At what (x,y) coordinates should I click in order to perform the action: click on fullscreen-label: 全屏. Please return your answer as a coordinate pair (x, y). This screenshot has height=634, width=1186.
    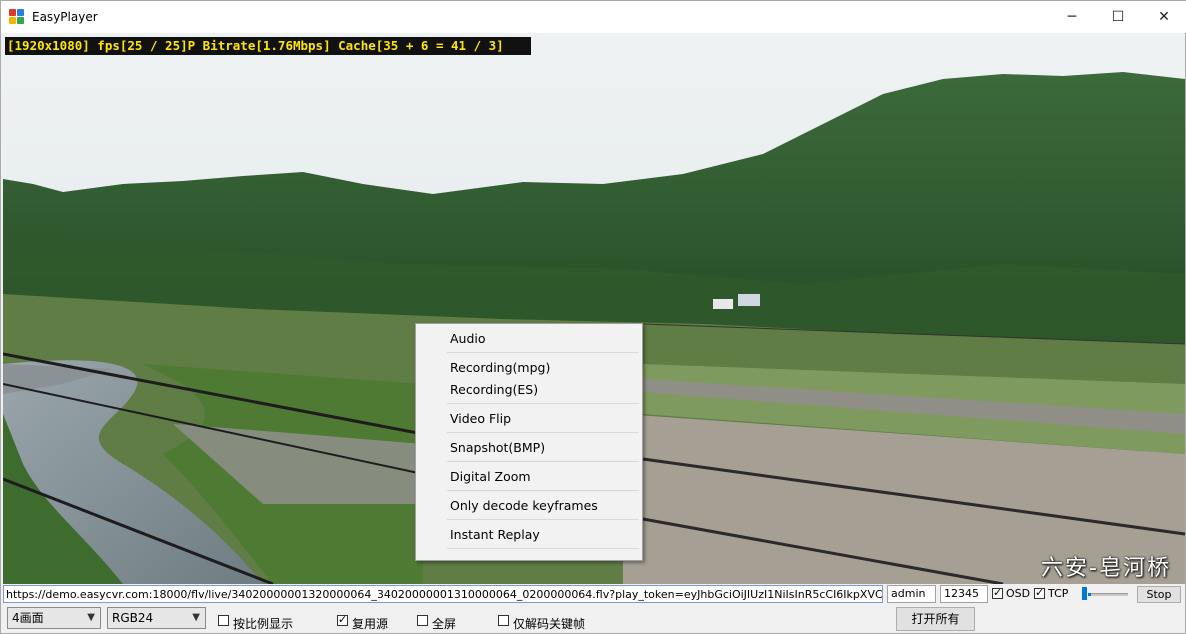
    Looking at the image, I should click on (444, 624).